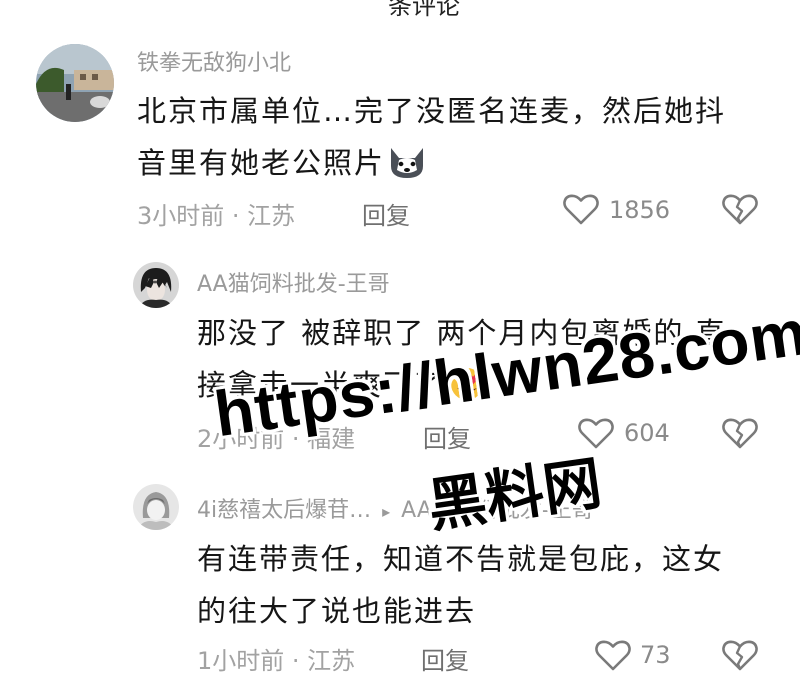 This screenshot has width=800, height=684. I want to click on like-count: 604, so click(647, 433).